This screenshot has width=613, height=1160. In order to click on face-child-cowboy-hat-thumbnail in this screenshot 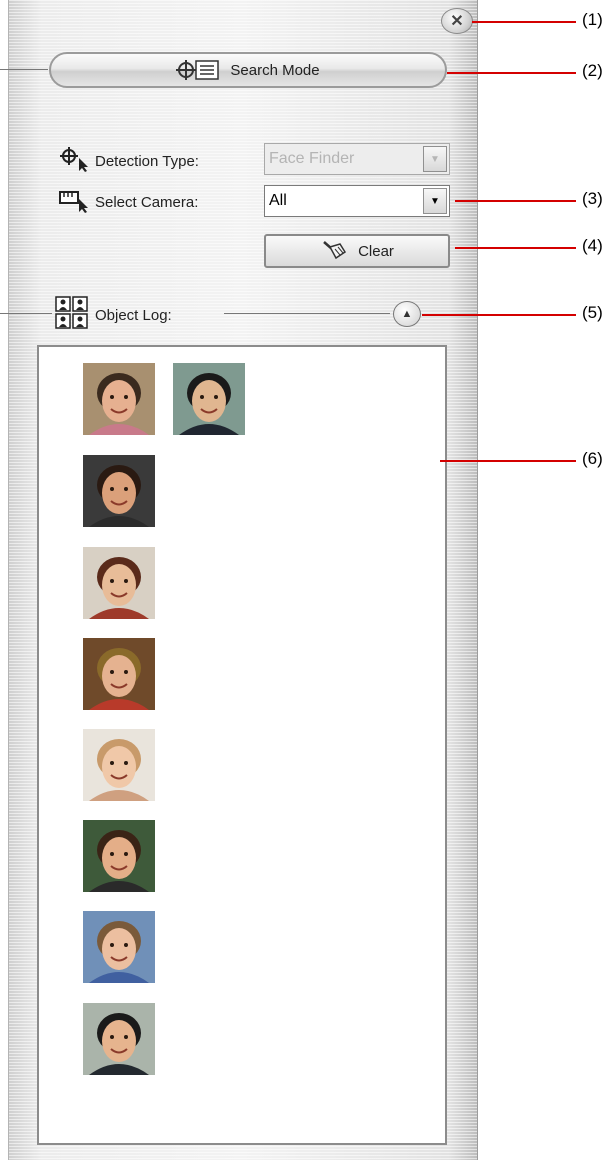, I will do `click(119, 583)`.